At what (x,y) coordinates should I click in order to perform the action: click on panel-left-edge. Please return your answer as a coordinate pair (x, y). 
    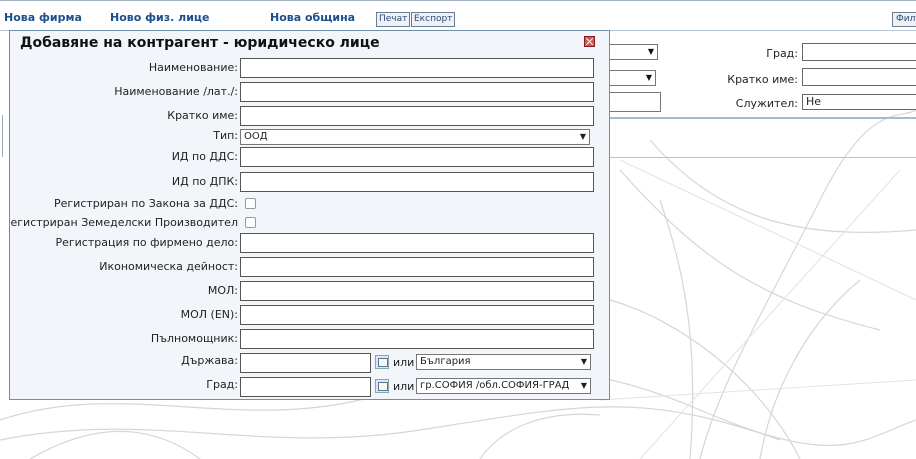
    Looking at the image, I should click on (2, 136).